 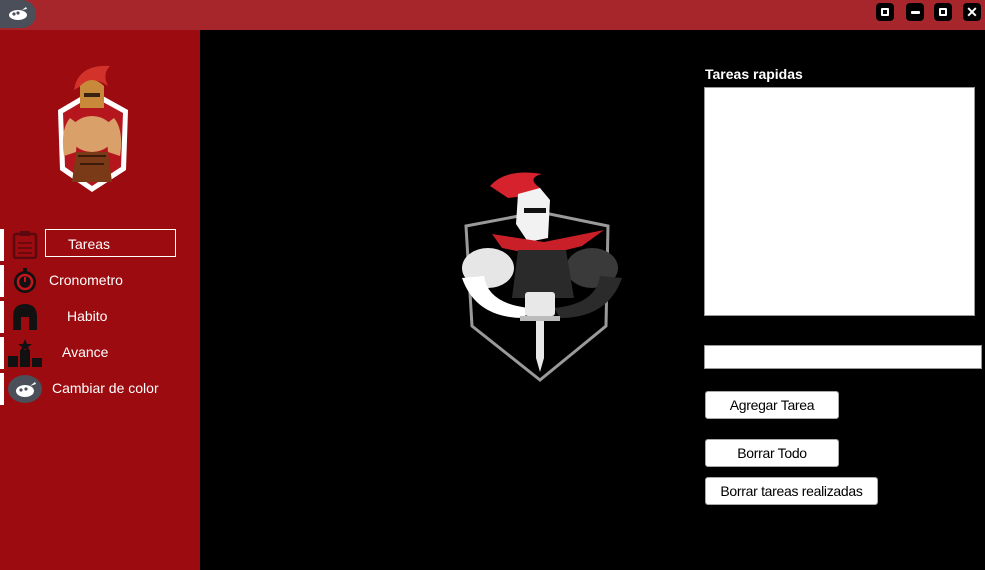 I want to click on nav-item-cambiar-color: Cambiar de color, so click(x=100, y=389).